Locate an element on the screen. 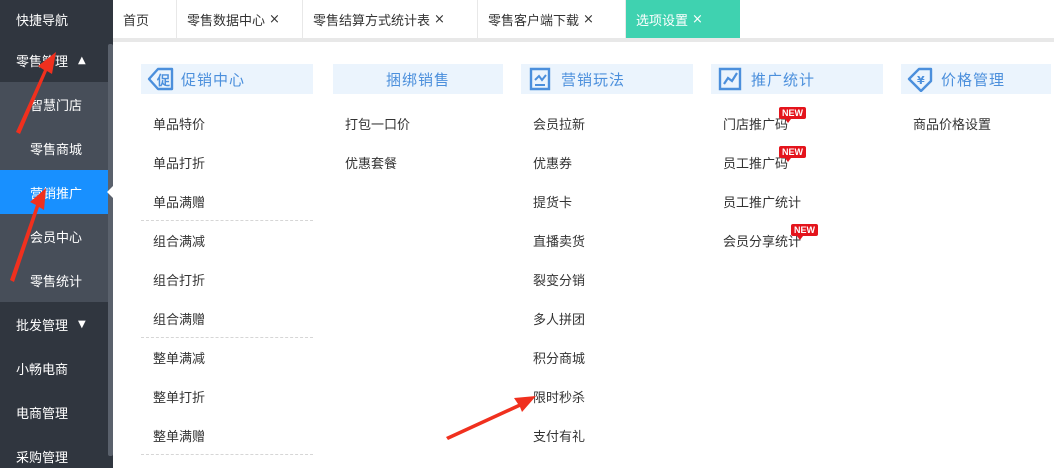 The image size is (1054, 468). tab-label: 首页 is located at coordinates (136, 21).